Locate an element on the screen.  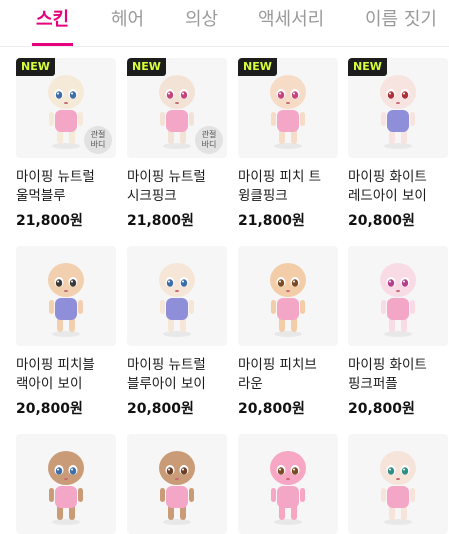
product-name-line2: 윙클핑크 is located at coordinates (263, 196).